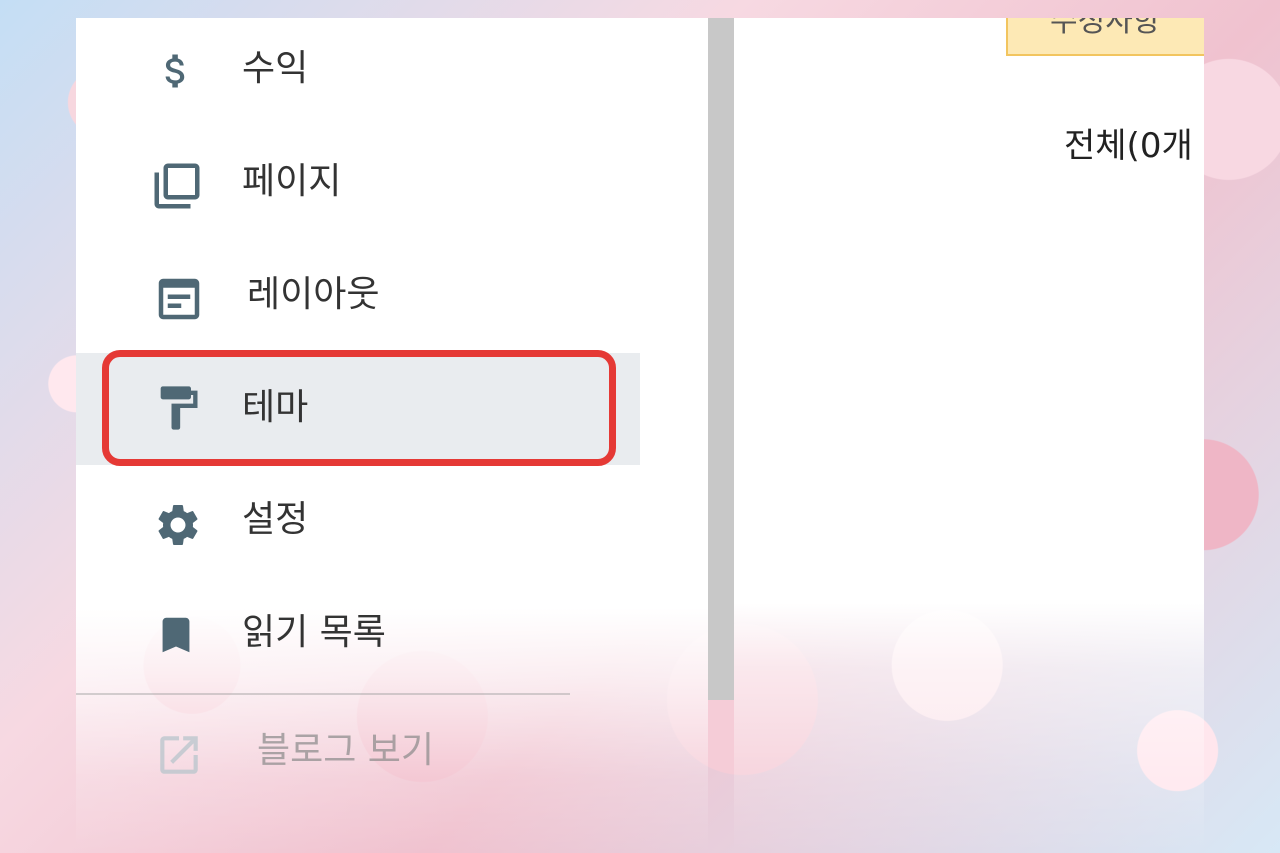 The width and height of the screenshot is (1280, 853). I want to click on menu-divider, so click(323, 694).